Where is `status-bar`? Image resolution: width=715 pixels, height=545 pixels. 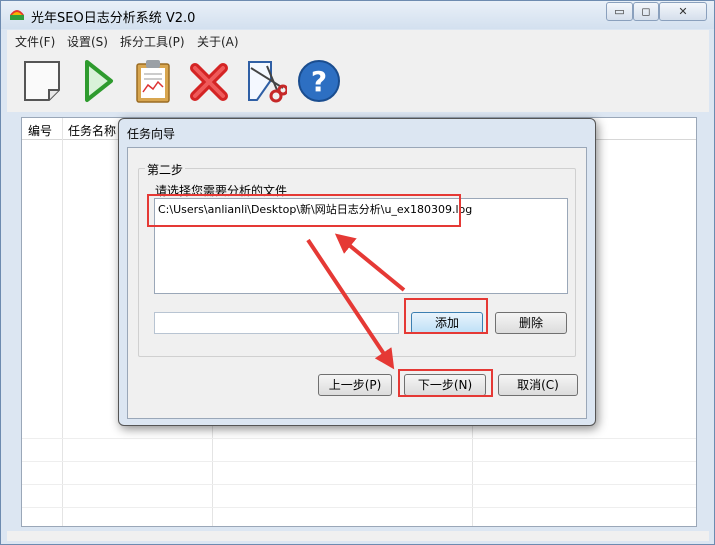 status-bar is located at coordinates (358, 536).